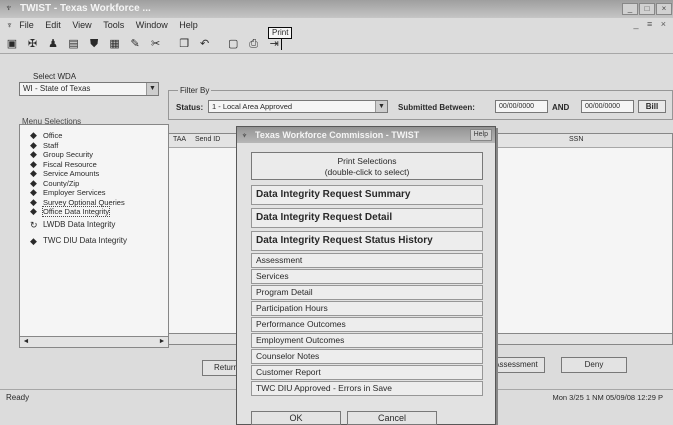 The image size is (673, 425). I want to click on scroll-left-icon: ◄, so click(26, 342).